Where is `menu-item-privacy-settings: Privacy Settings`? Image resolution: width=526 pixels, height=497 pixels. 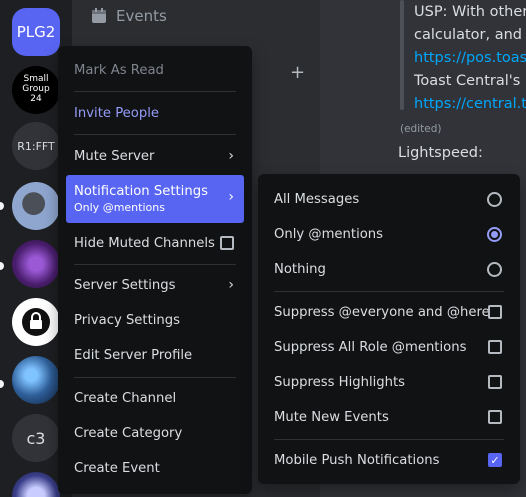
menu-item-privacy-settings: Privacy Settings is located at coordinates (155, 320).